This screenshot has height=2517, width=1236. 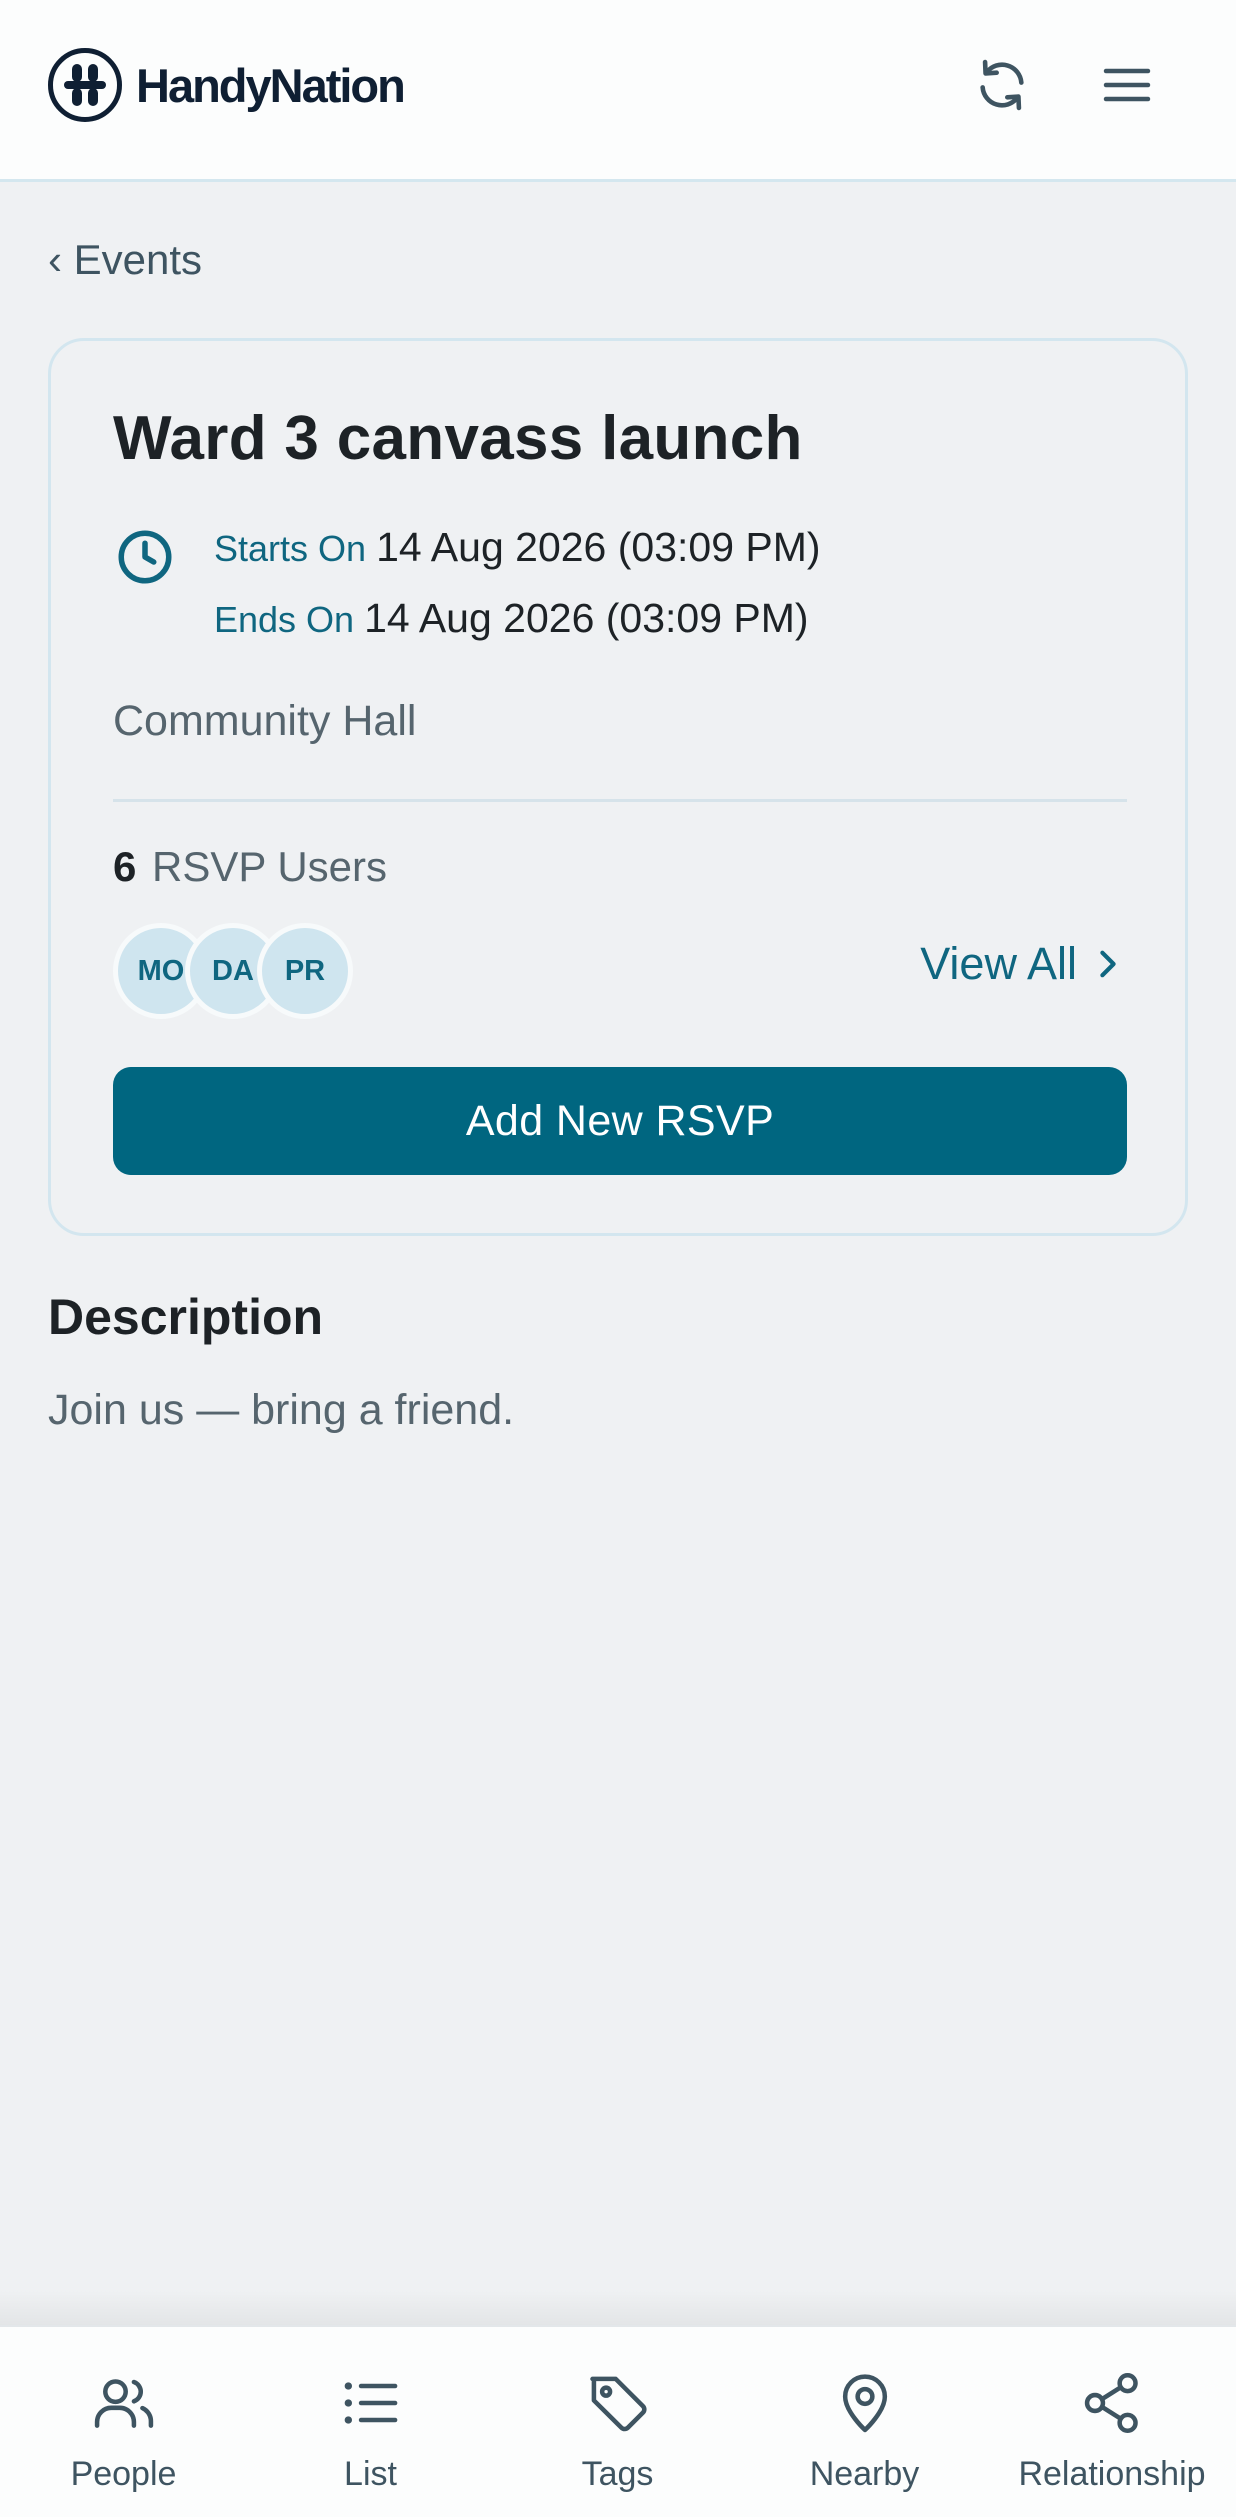 What do you see at coordinates (186, 1317) in the screenshot?
I see `description-heading: Description` at bounding box center [186, 1317].